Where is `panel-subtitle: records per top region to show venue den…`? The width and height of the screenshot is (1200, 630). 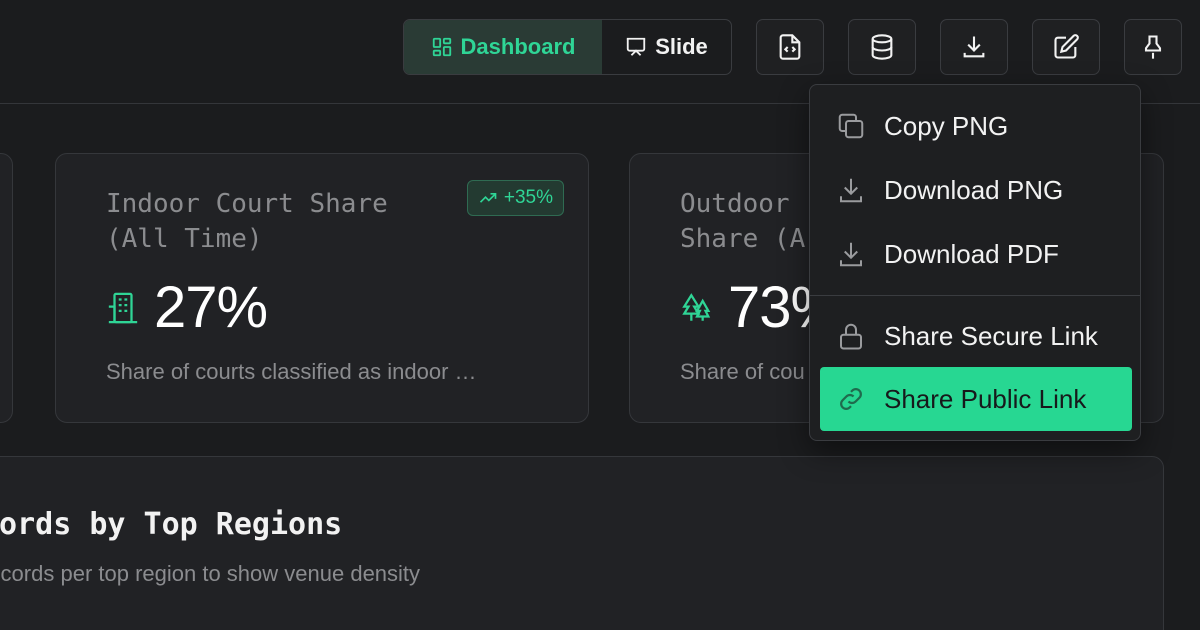 panel-subtitle: records per top region to show venue den… is located at coordinates (210, 573).